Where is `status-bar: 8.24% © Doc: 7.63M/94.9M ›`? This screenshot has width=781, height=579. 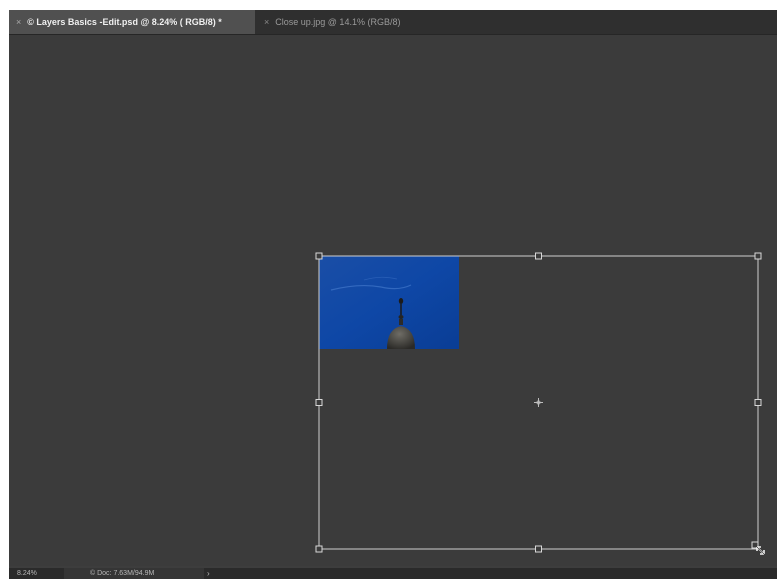 status-bar: 8.24% © Doc: 7.63M/94.9M › is located at coordinates (393, 573).